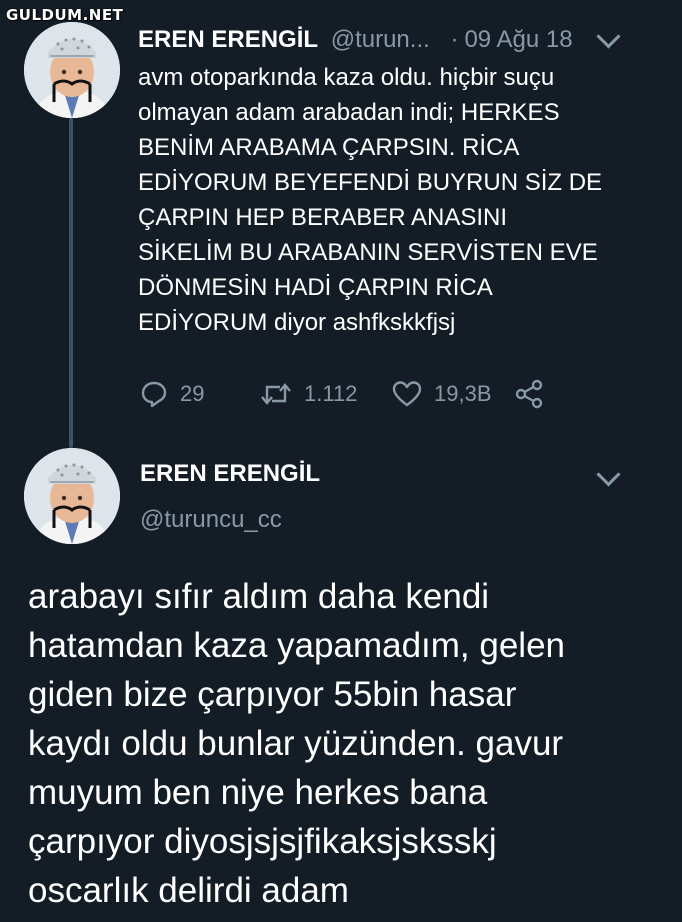  Describe the element at coordinates (276, 394) in the screenshot. I see `retweet-icon` at that location.